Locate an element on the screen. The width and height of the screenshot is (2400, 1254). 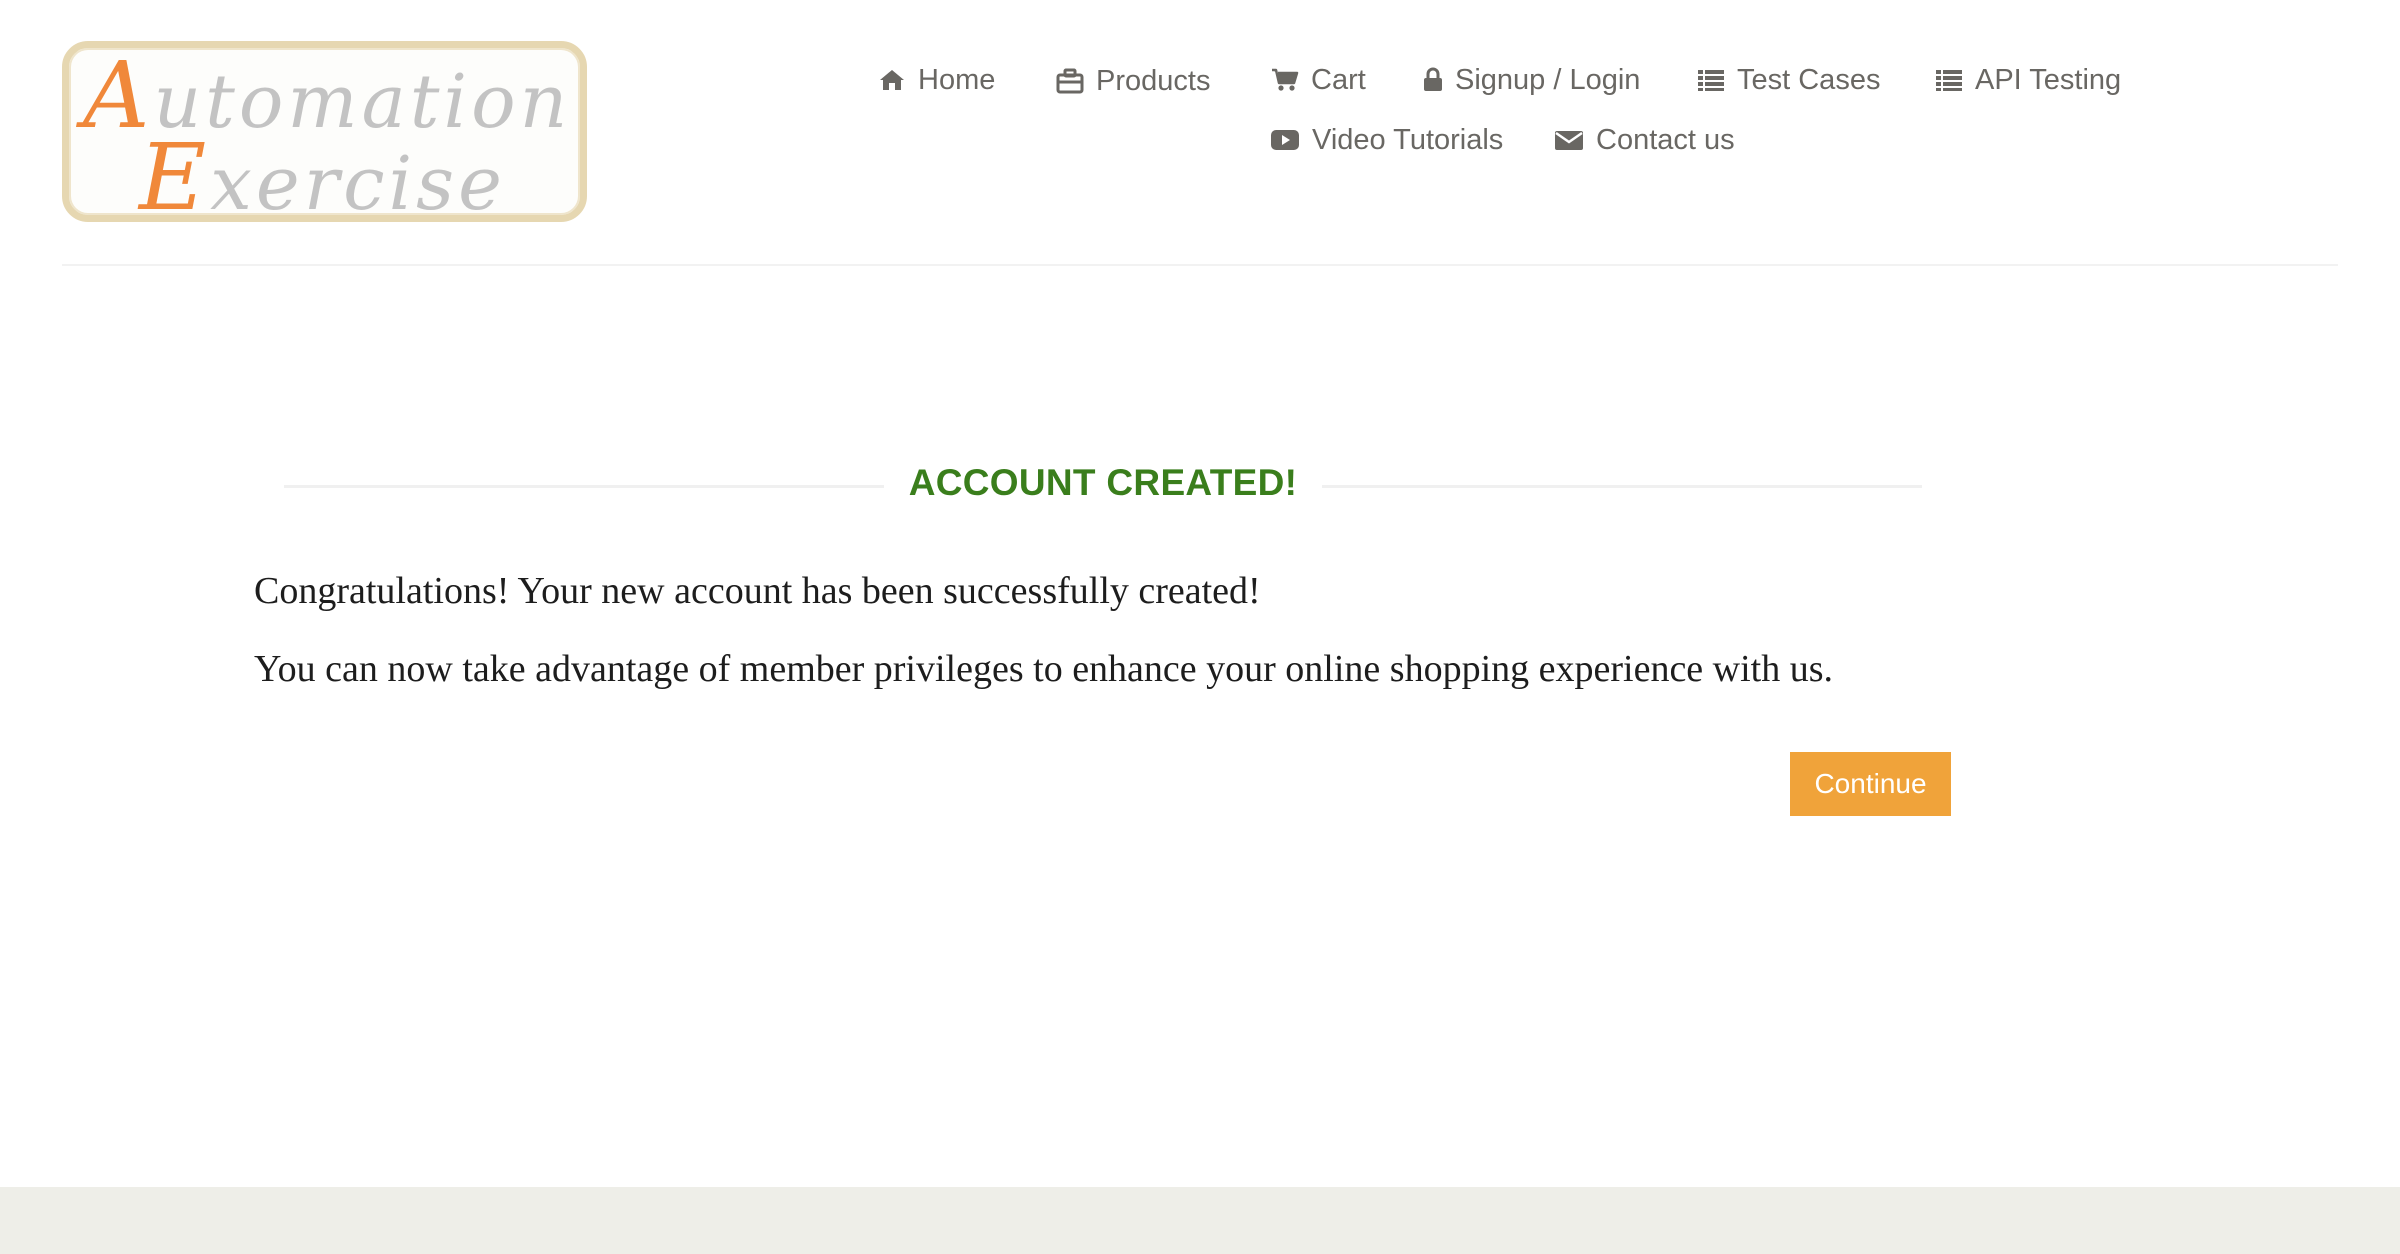
account-created-heading: ACCOUNT CREATED! is located at coordinates (1103, 484).